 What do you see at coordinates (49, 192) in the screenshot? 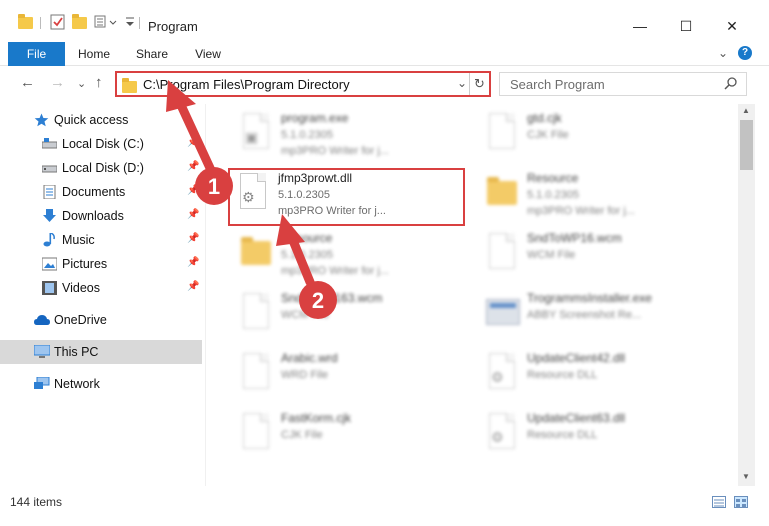
I see `documents-icon` at bounding box center [49, 192].